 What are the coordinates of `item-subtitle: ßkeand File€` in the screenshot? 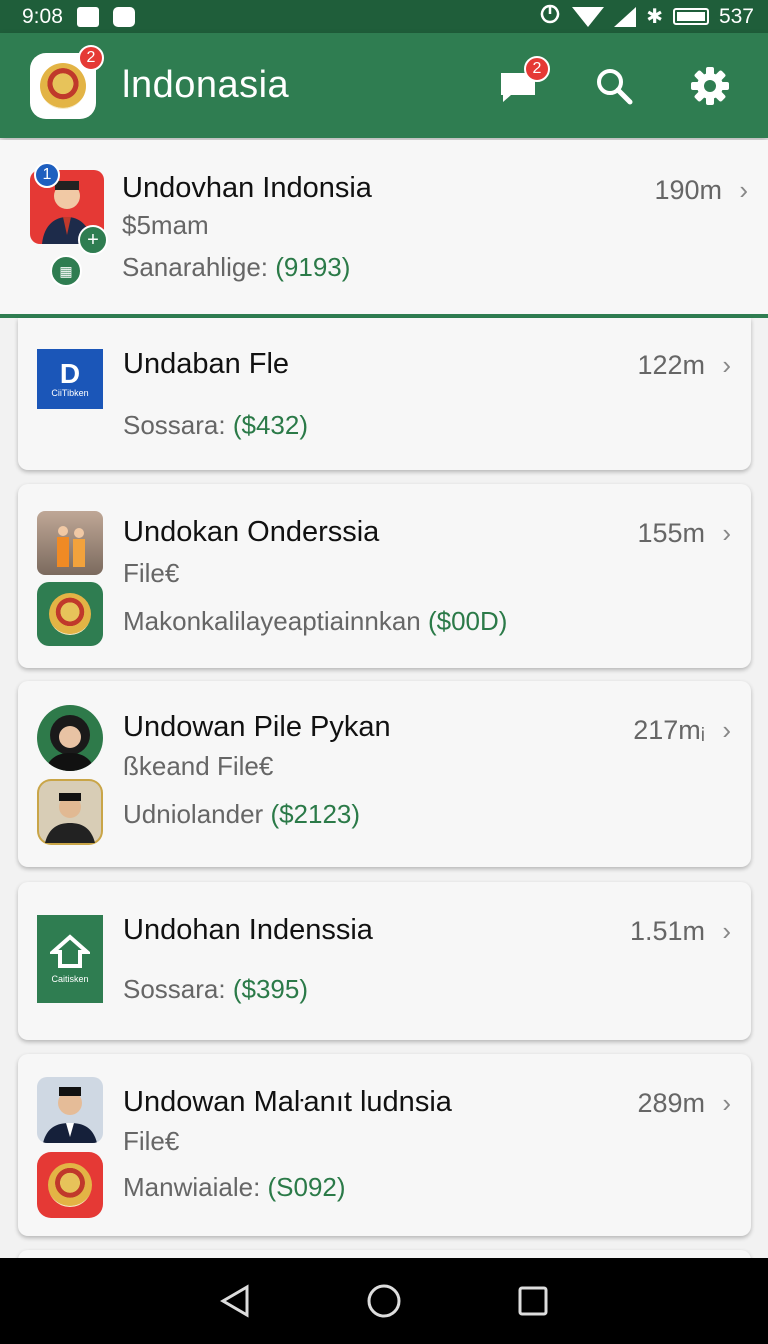 It's located at (198, 766).